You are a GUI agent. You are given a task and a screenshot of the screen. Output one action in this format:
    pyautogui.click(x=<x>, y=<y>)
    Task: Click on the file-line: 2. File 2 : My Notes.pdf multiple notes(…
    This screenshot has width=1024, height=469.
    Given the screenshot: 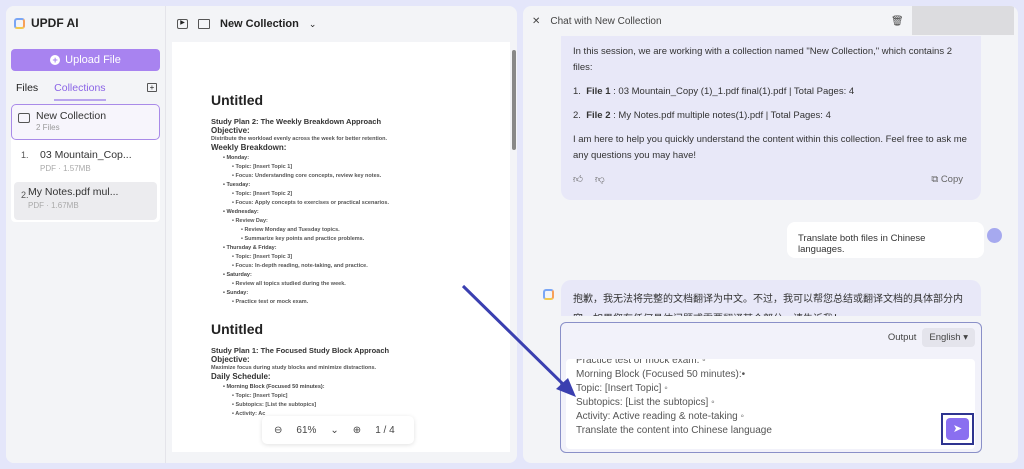 What is the action you would take?
    pyautogui.click(x=702, y=115)
    